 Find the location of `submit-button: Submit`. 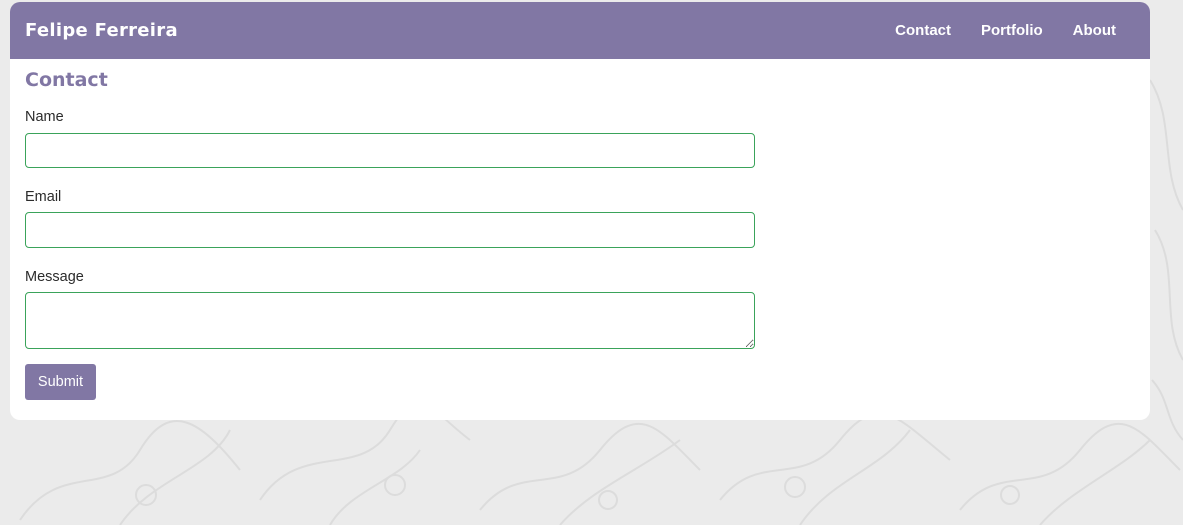

submit-button: Submit is located at coordinates (60, 382).